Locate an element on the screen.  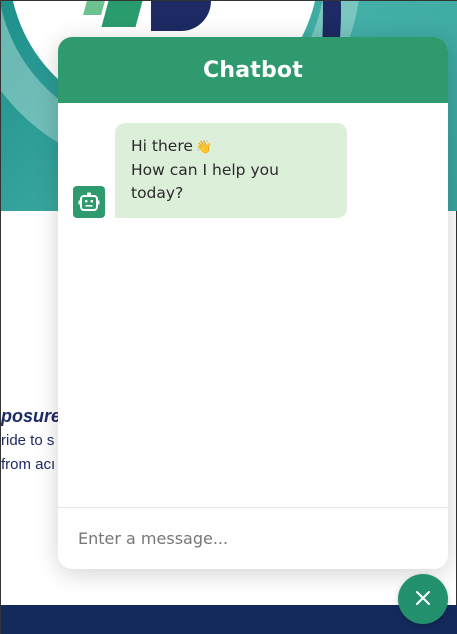
chat-input-area is located at coordinates (253, 538).